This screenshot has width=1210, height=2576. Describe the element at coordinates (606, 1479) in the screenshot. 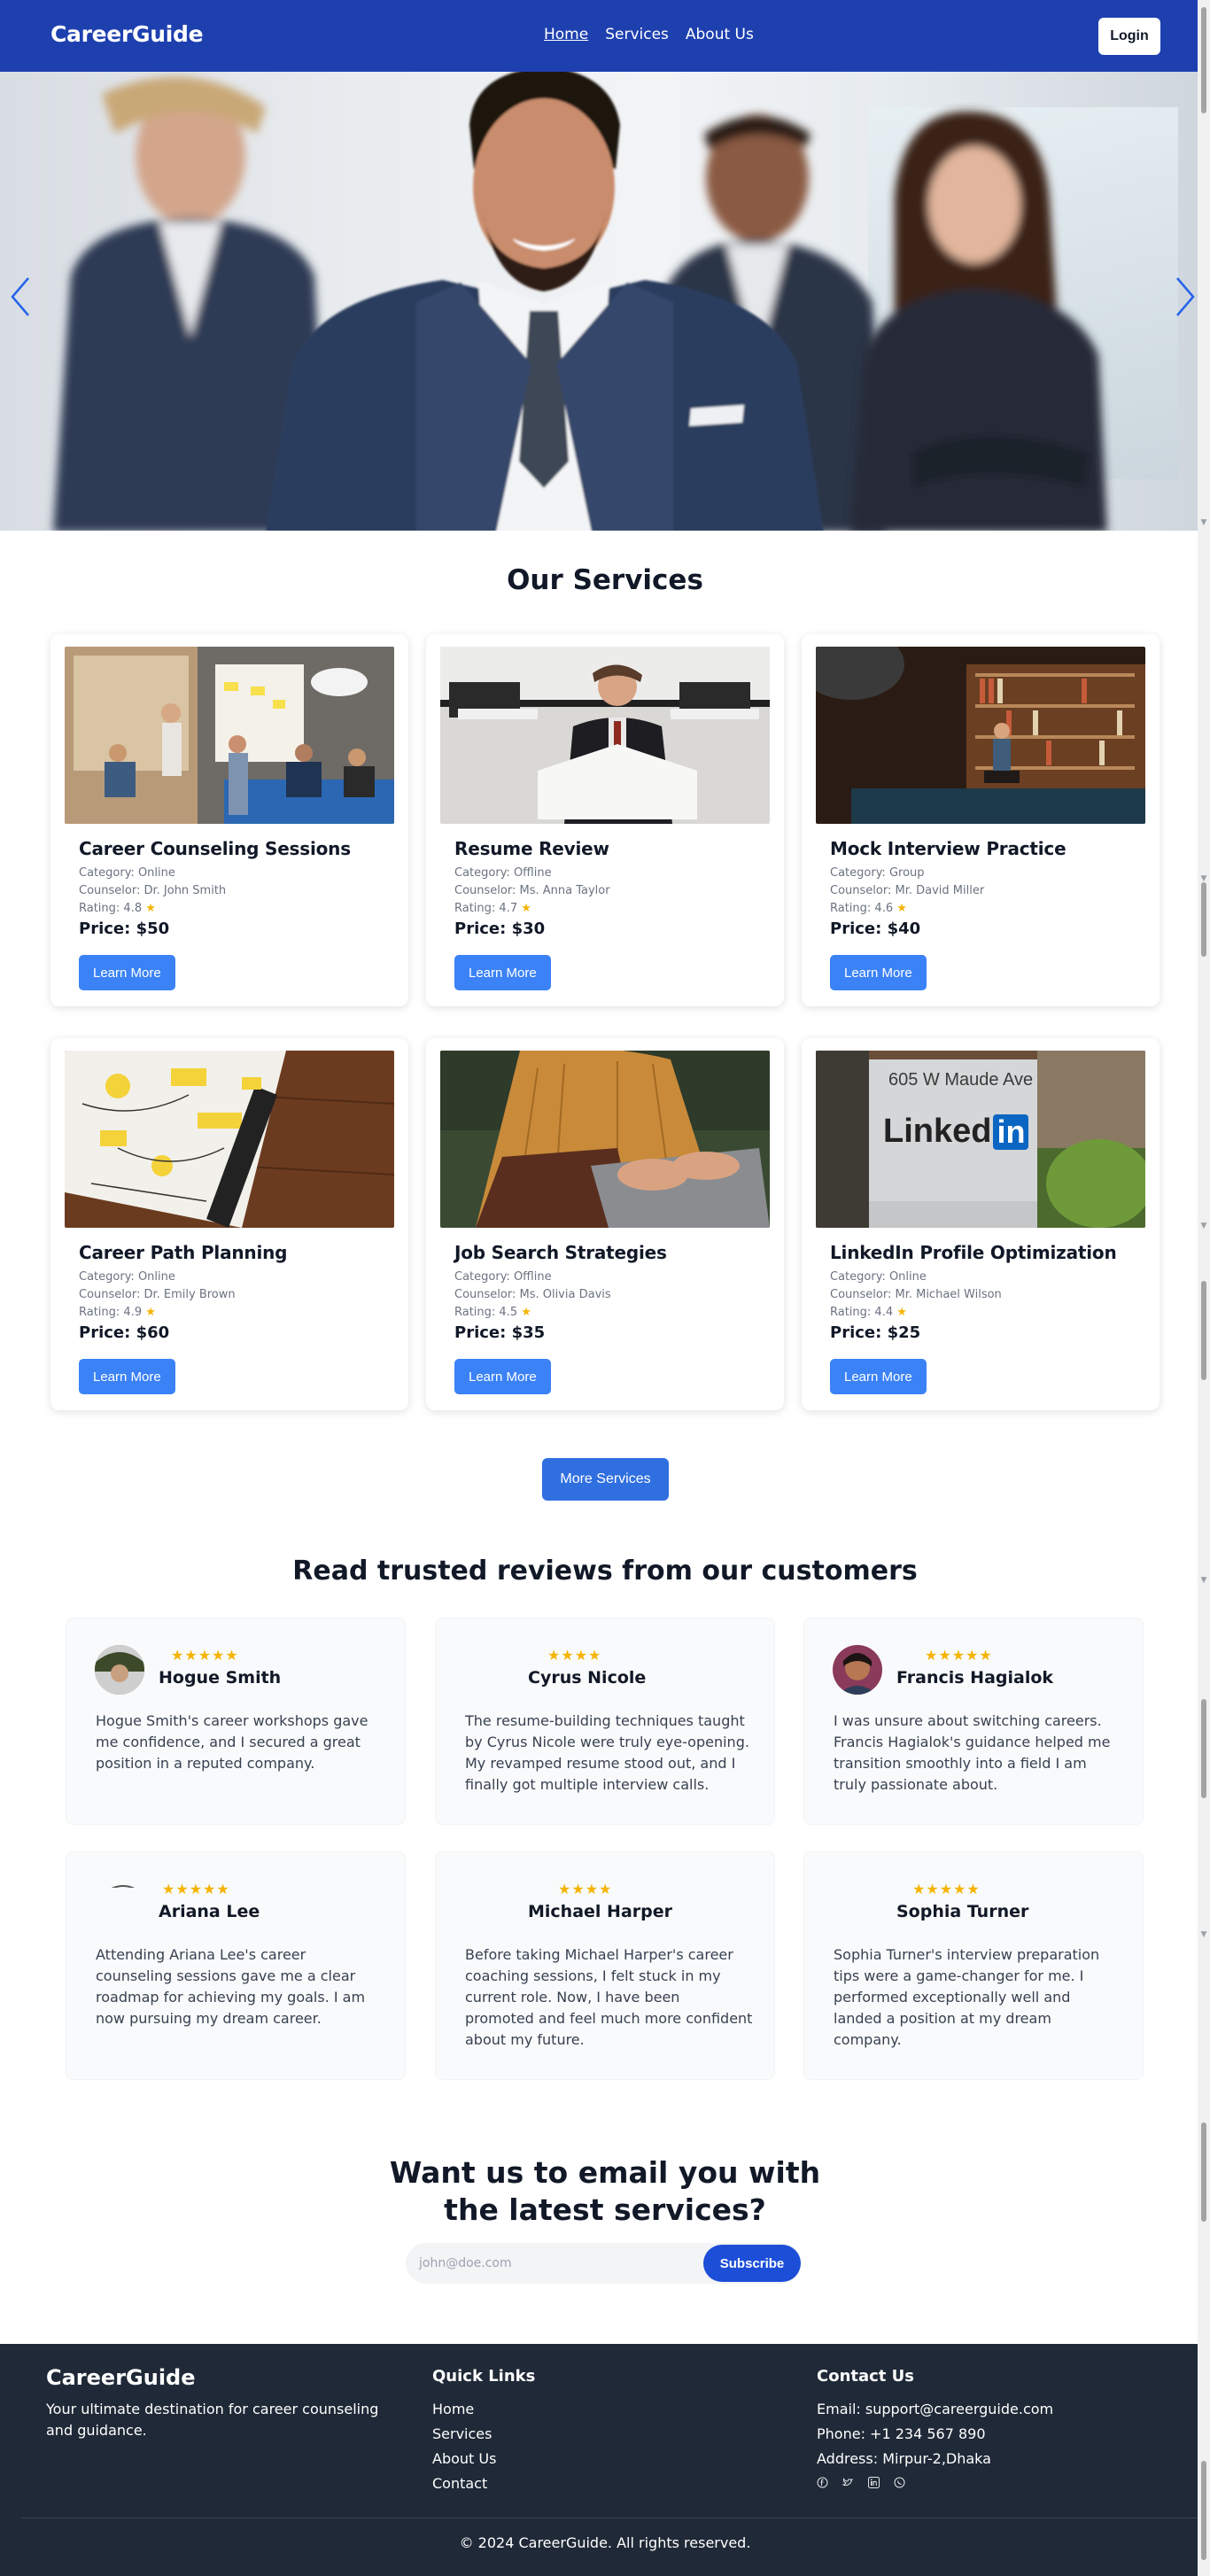

I see `more-services-button: More Services` at that location.